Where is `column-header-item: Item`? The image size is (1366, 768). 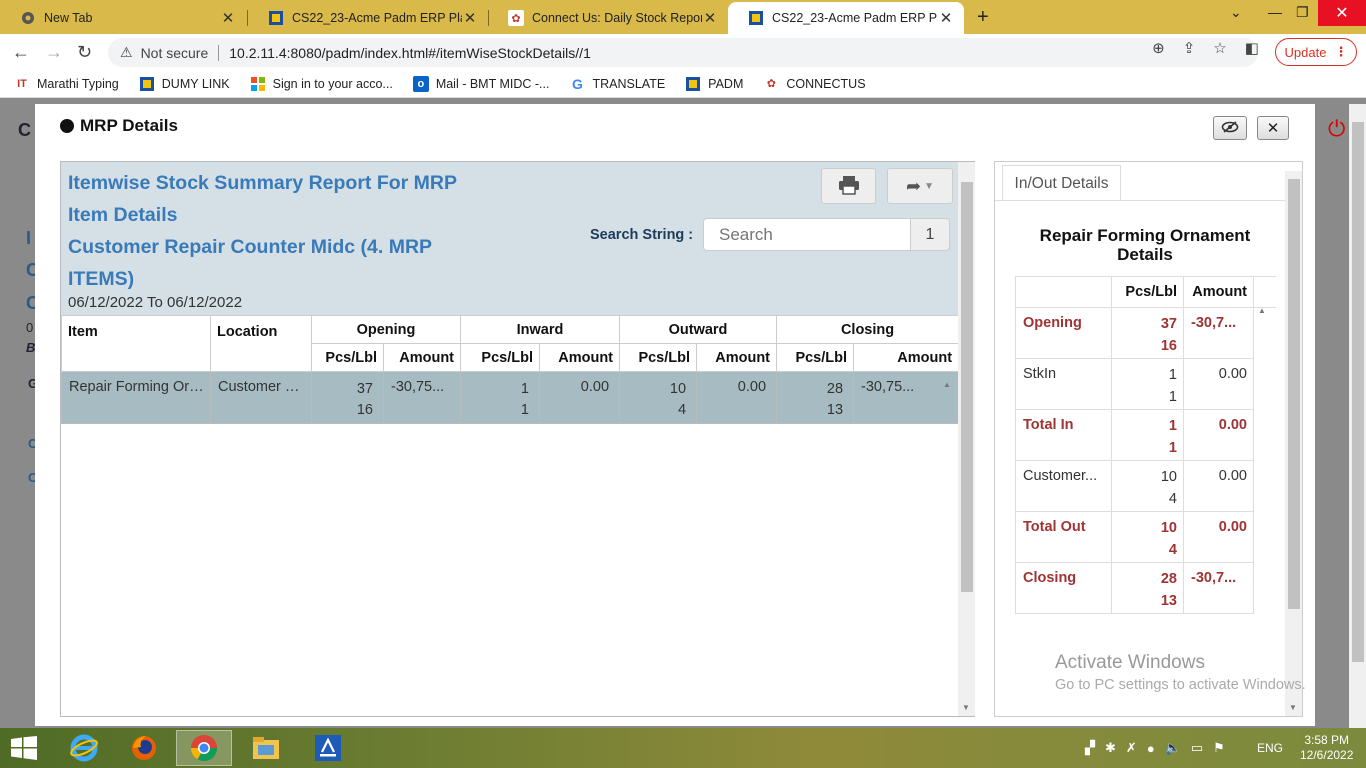
column-header-item: Item is located at coordinates (136, 343).